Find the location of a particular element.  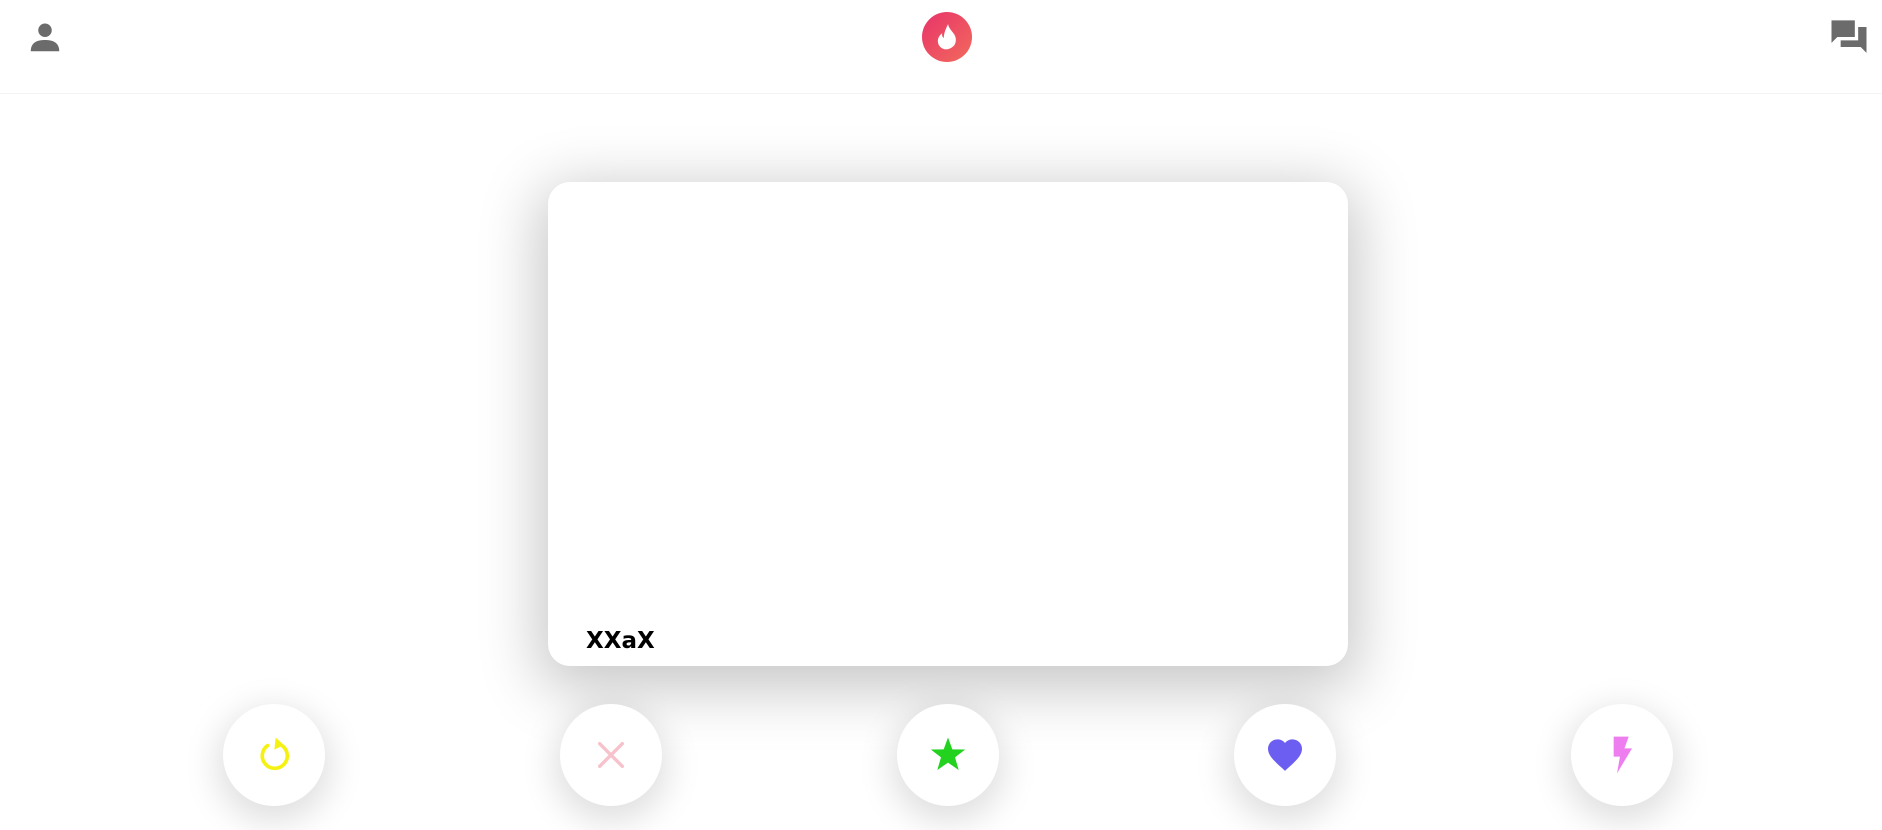

nope-button is located at coordinates (611, 755).